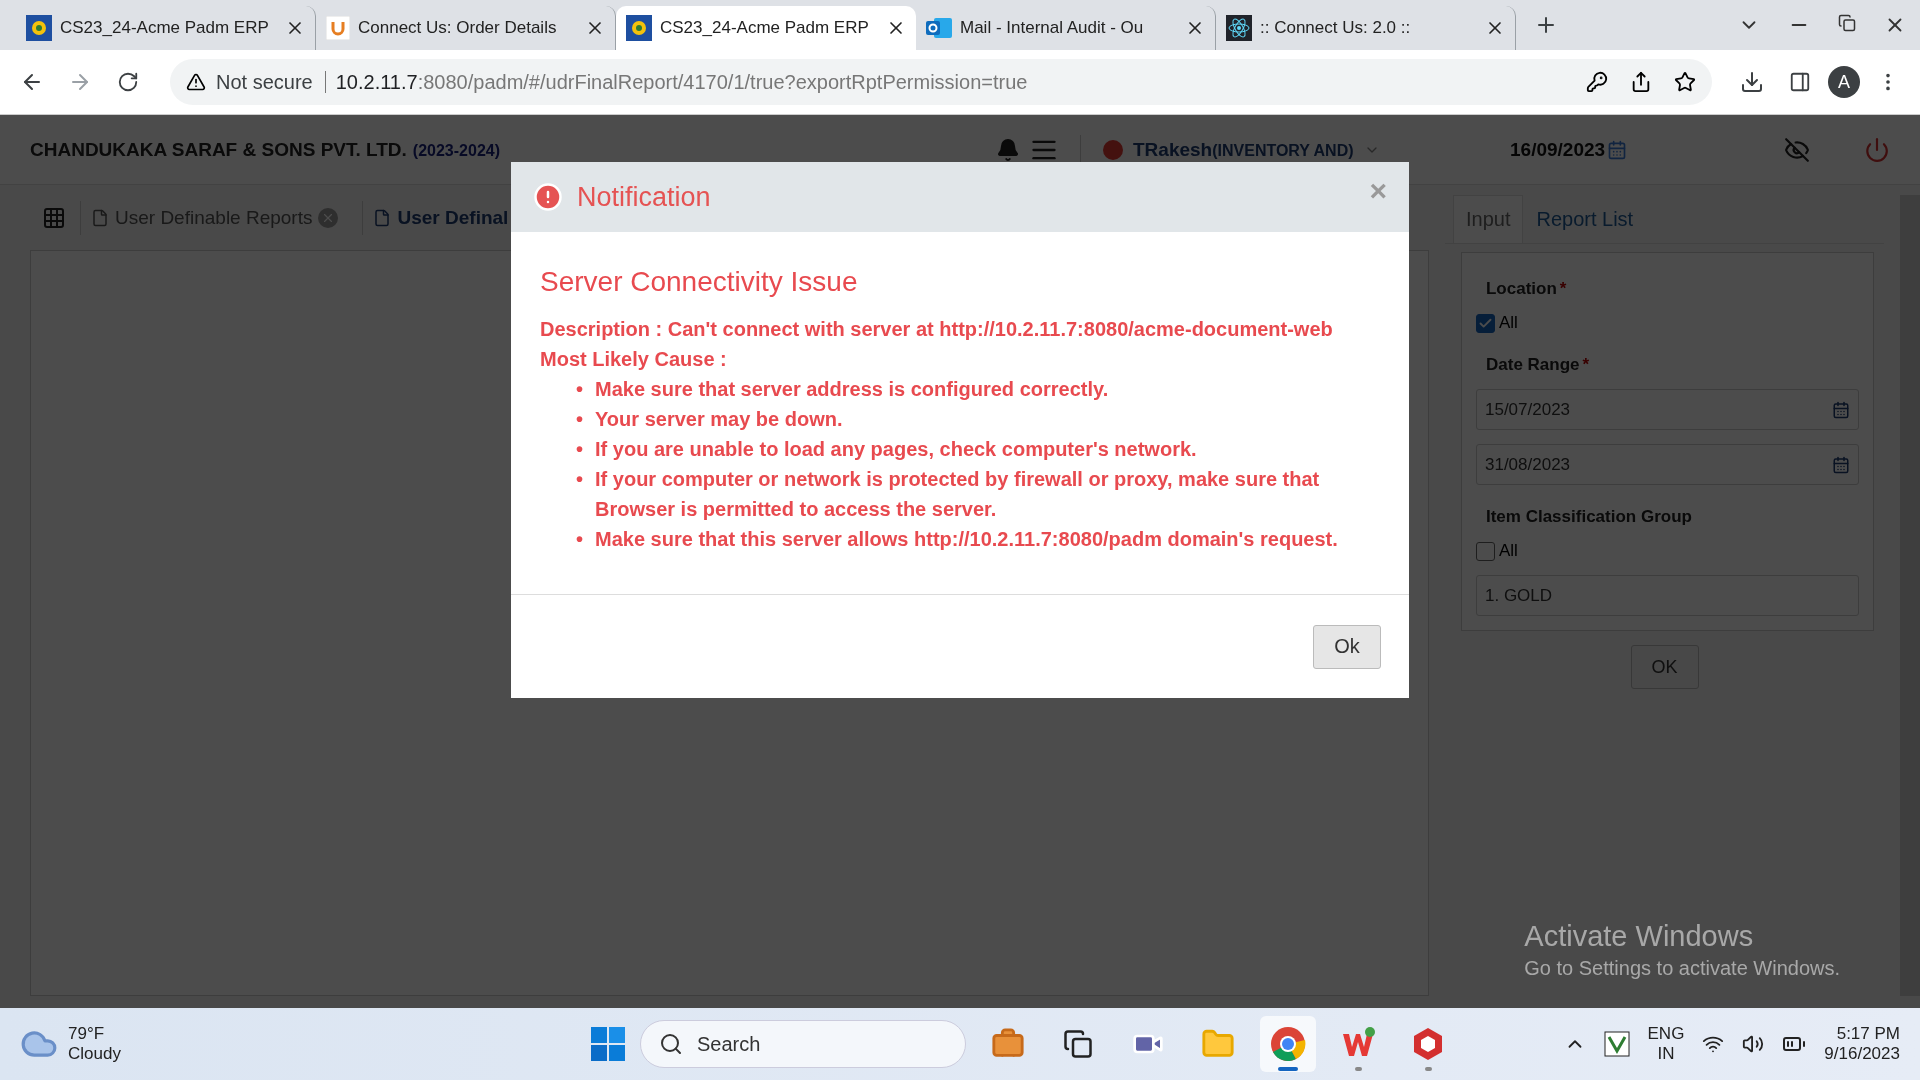  What do you see at coordinates (265, 149) in the screenshot?
I see `company-name: CHANDUKAKA SARAF & SONS PVT. LTD. (2023-2024)` at bounding box center [265, 149].